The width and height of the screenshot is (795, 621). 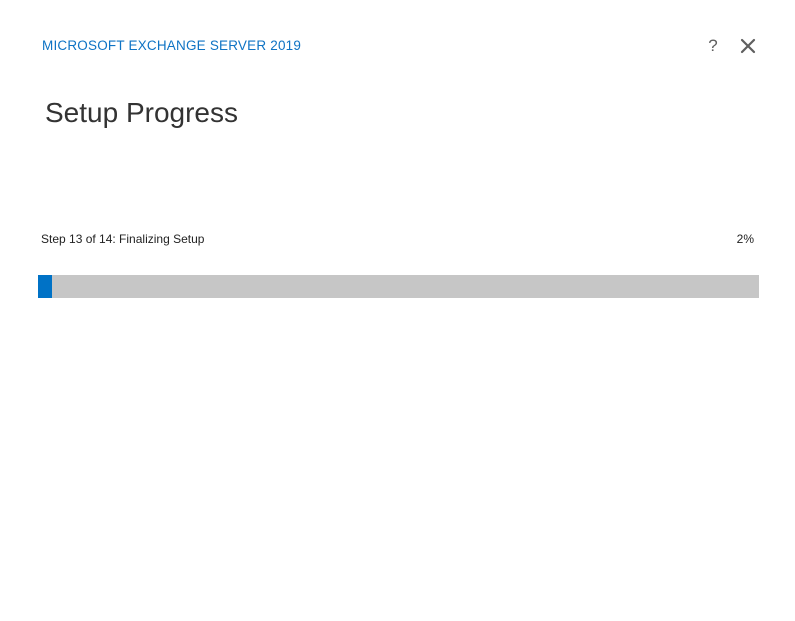 I want to click on help-button: ?, so click(x=713, y=46).